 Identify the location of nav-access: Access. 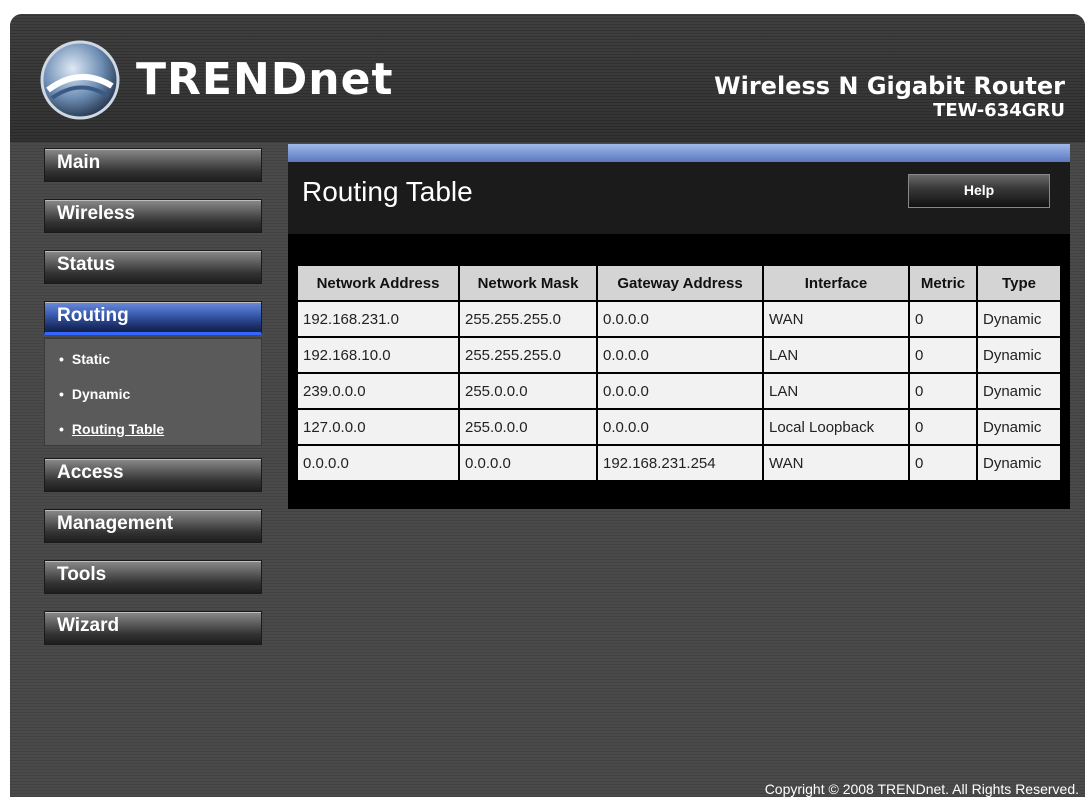
(153, 475).